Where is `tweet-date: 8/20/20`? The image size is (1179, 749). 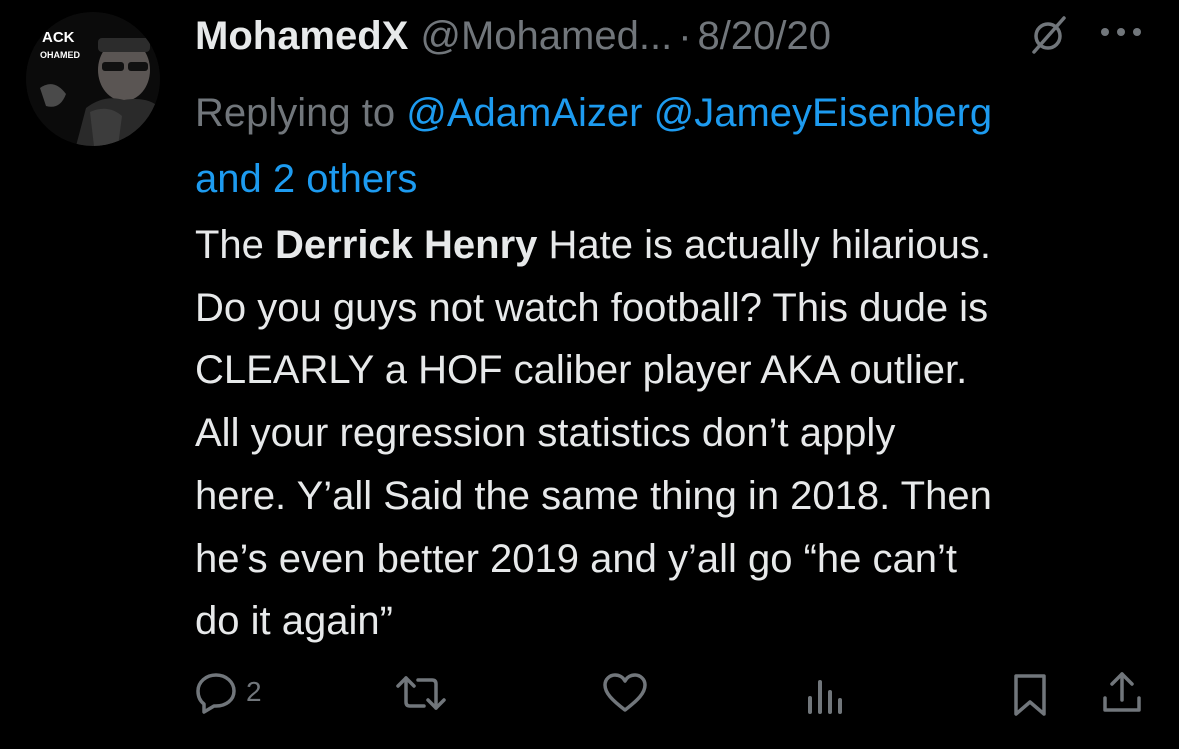
tweet-date: 8/20/20 is located at coordinates (764, 36).